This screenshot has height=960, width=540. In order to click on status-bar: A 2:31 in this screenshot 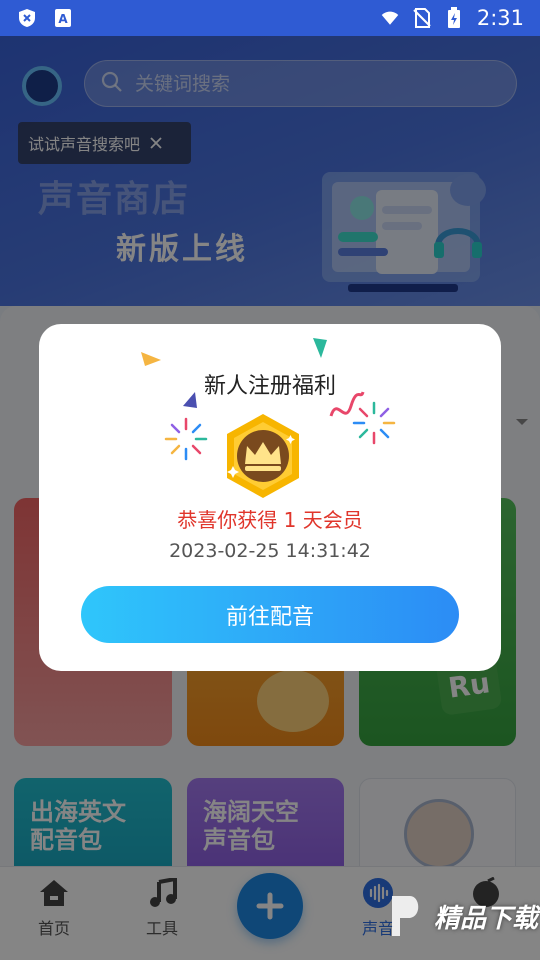, I will do `click(270, 18)`.